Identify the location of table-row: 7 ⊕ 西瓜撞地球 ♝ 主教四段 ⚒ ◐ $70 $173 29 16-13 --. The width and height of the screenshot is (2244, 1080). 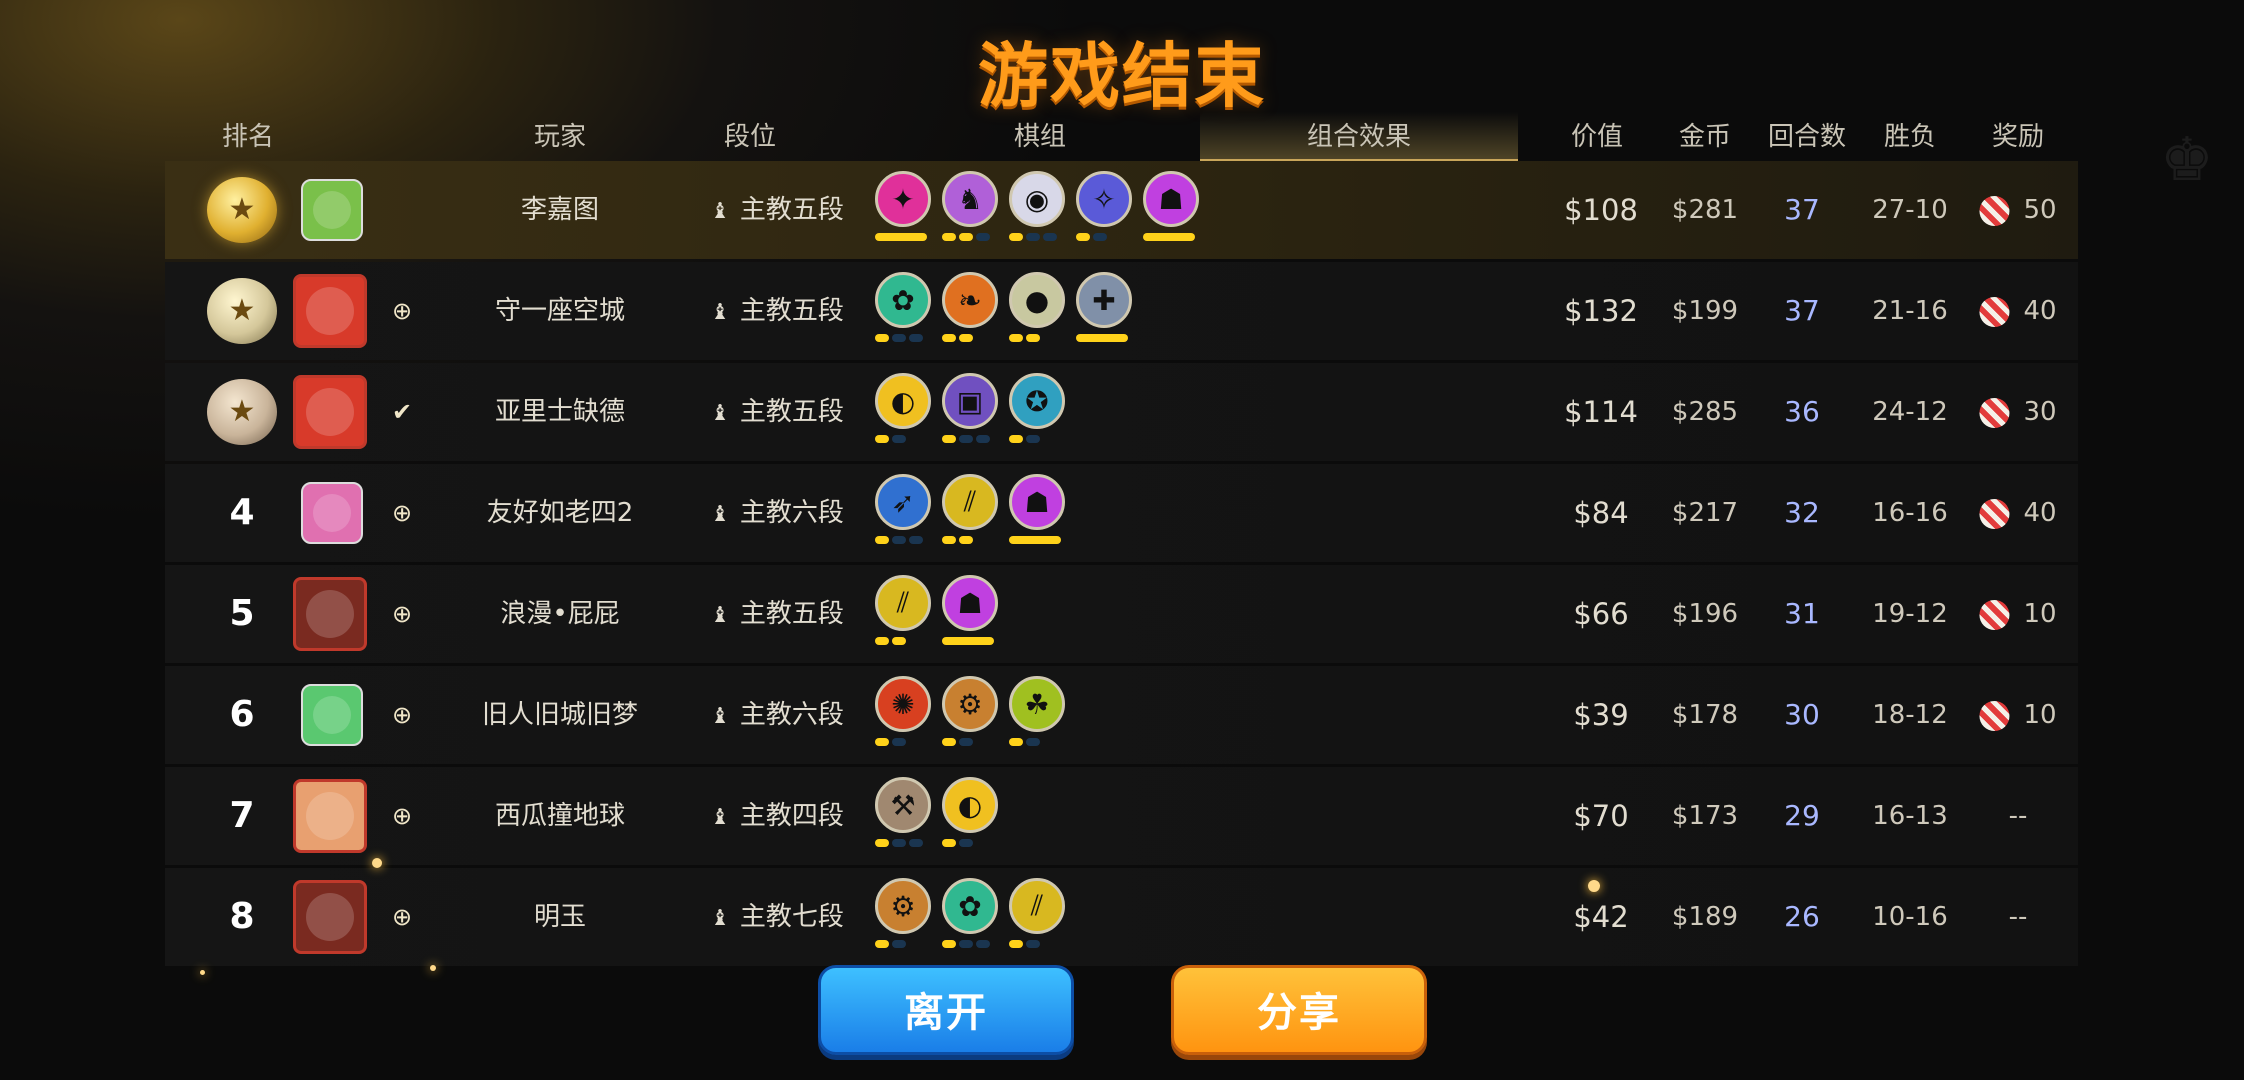
(1121, 816).